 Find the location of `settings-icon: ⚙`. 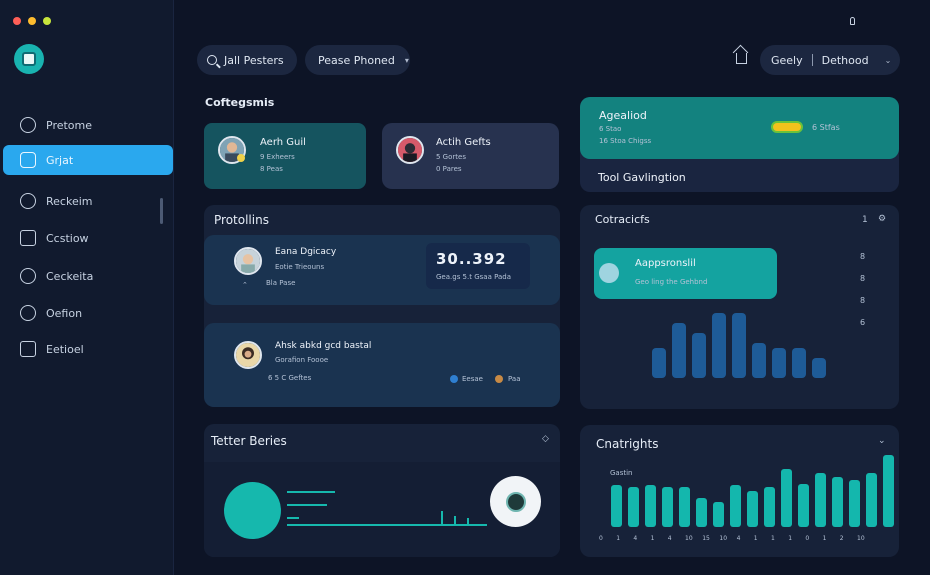

settings-icon: ⚙ is located at coordinates (882, 219).